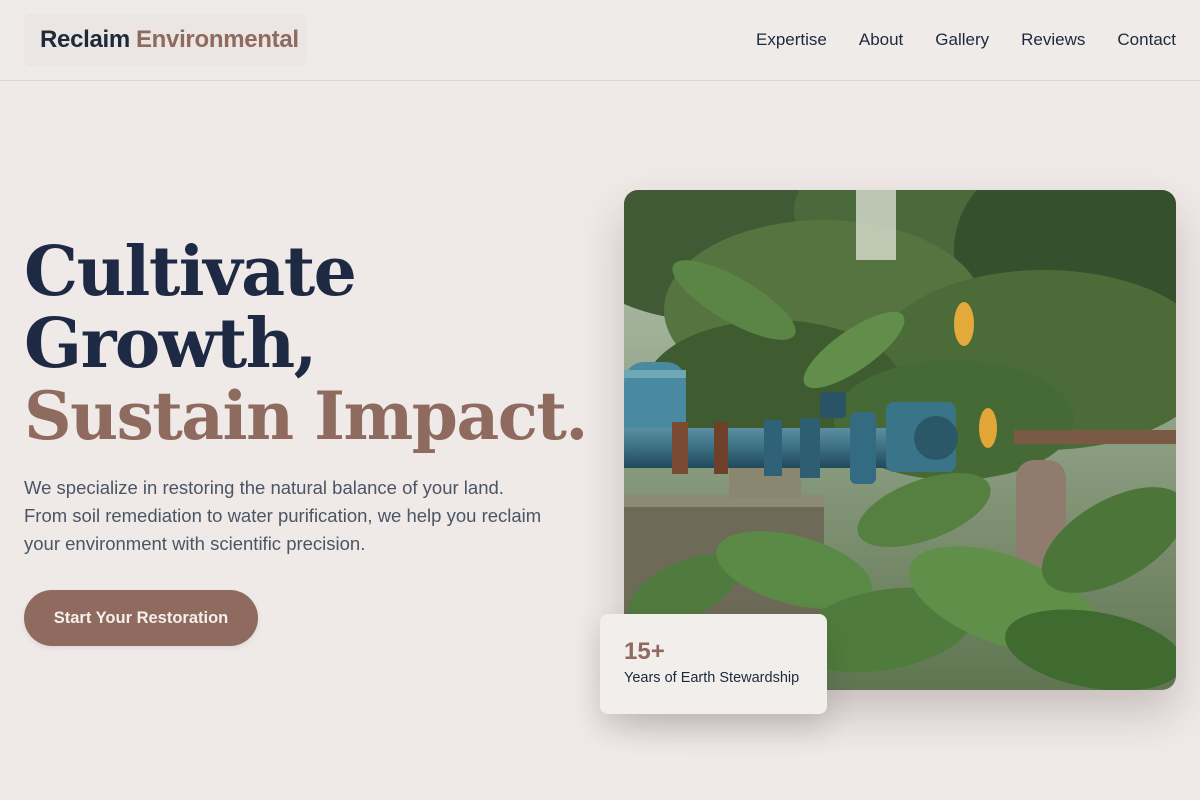  Describe the element at coordinates (141, 618) in the screenshot. I see `start-restoration-button: Start Your Restoration` at that location.